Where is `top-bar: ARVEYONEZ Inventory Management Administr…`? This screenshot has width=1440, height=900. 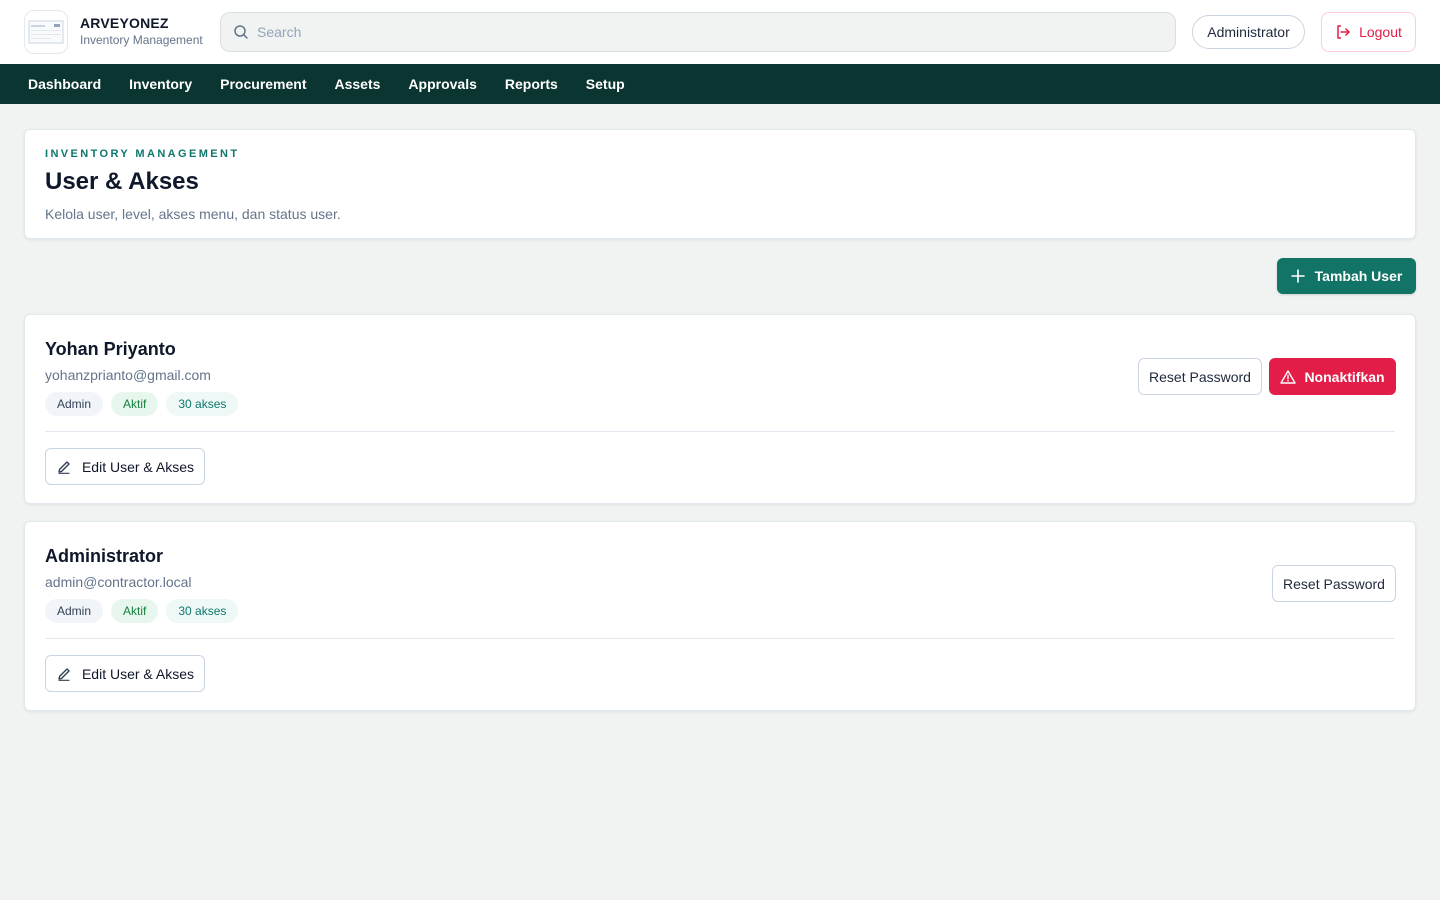 top-bar: ARVEYONEZ Inventory Management Administr… is located at coordinates (720, 32).